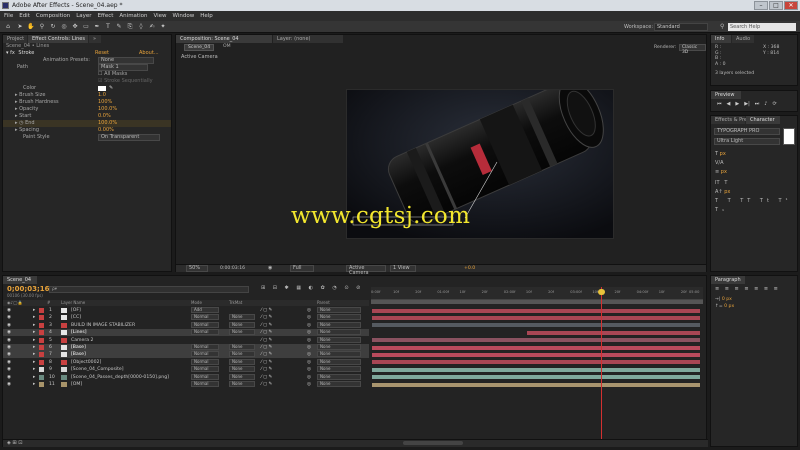  Describe the element at coordinates (186, 362) in the screenshot. I see `layer-row: ◉ ▸ 8 [Object0002] Normal None ⁄ ◻ ✎ ◎ None` at that location.